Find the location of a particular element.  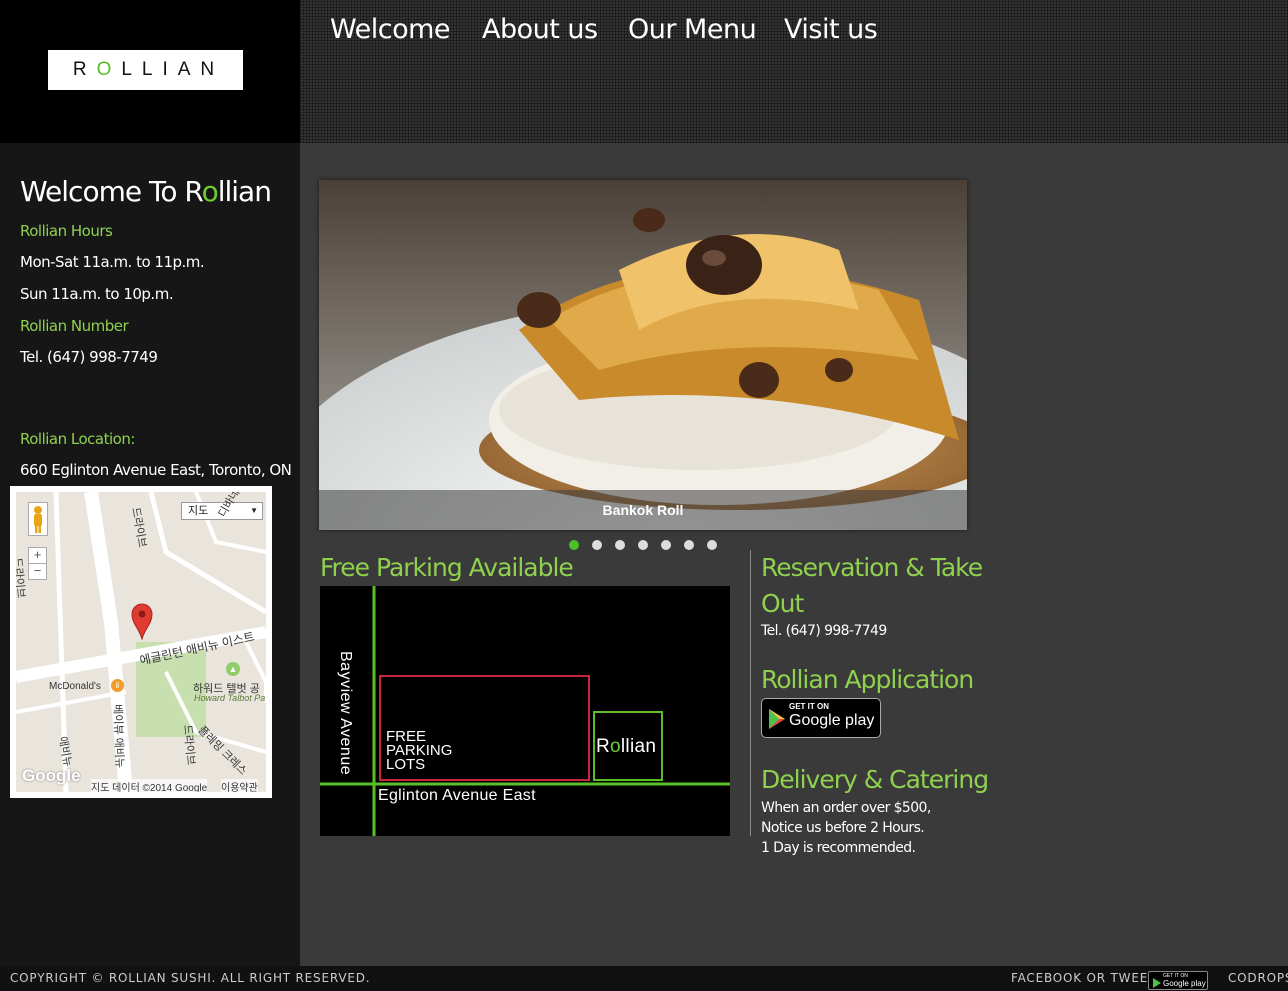

badge-small-text: GET IT ON is located at coordinates (809, 706).